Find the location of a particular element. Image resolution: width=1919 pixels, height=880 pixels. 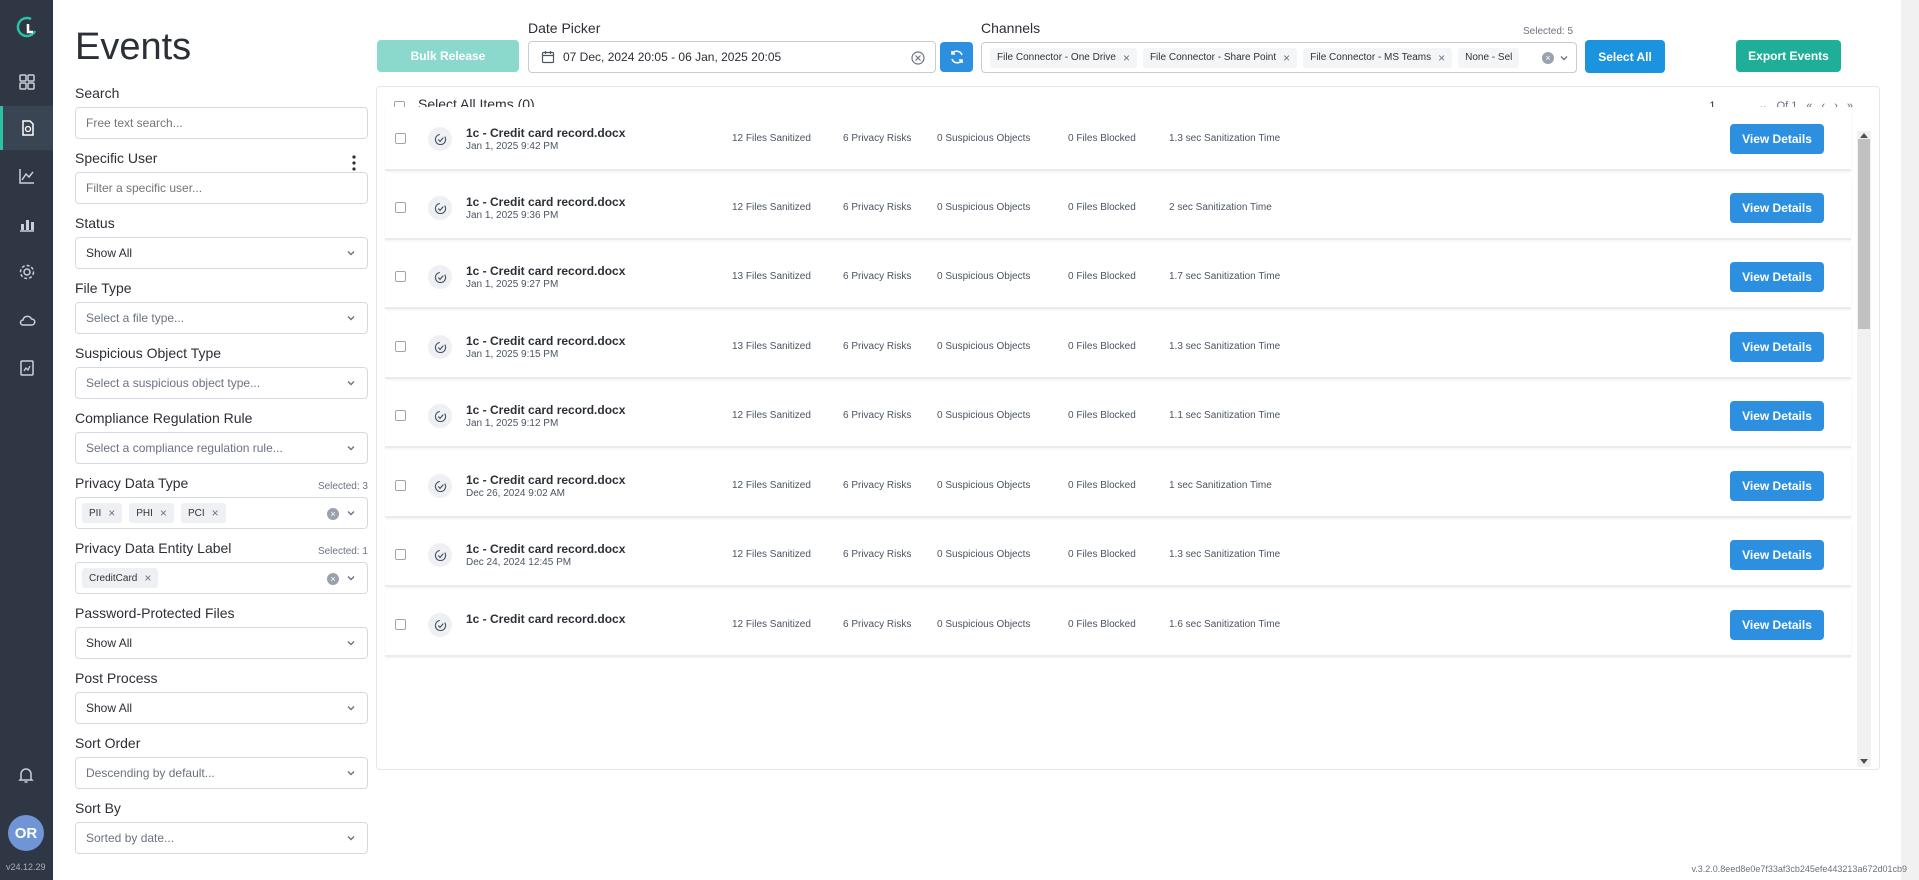

search-input is located at coordinates (221, 123).